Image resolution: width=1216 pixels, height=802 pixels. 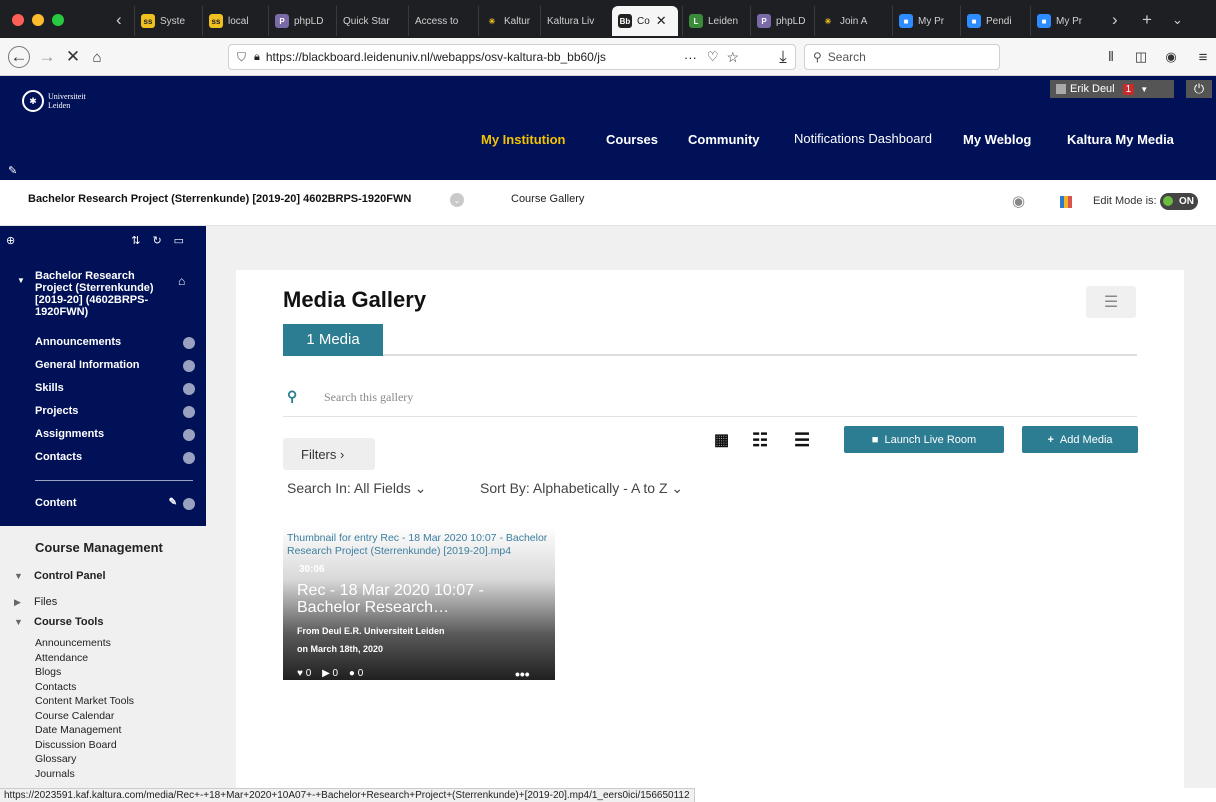 I want to click on sidebar-item-skills: Skills, so click(x=115, y=388).